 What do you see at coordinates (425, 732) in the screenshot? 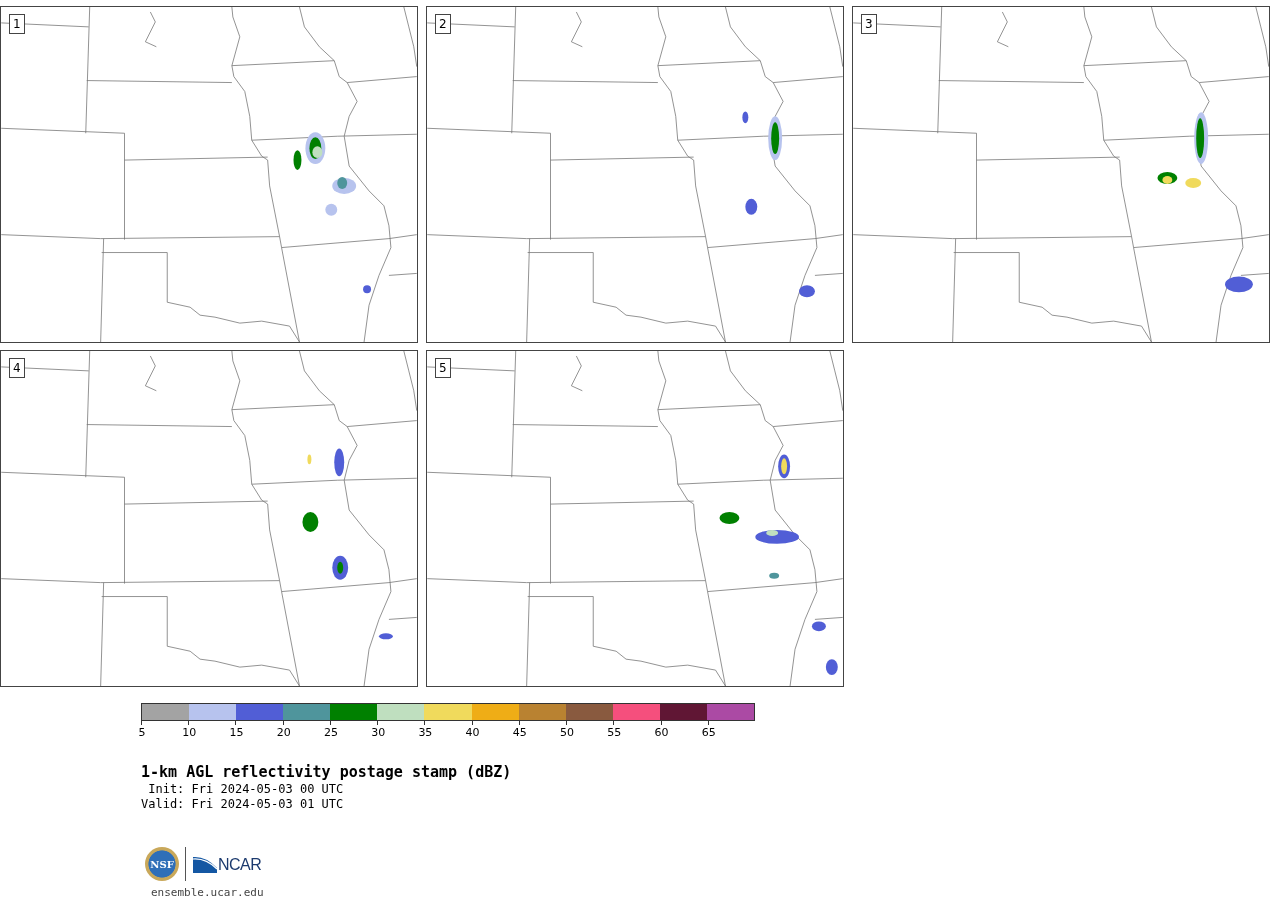
I see `tick-label: 35` at bounding box center [425, 732].